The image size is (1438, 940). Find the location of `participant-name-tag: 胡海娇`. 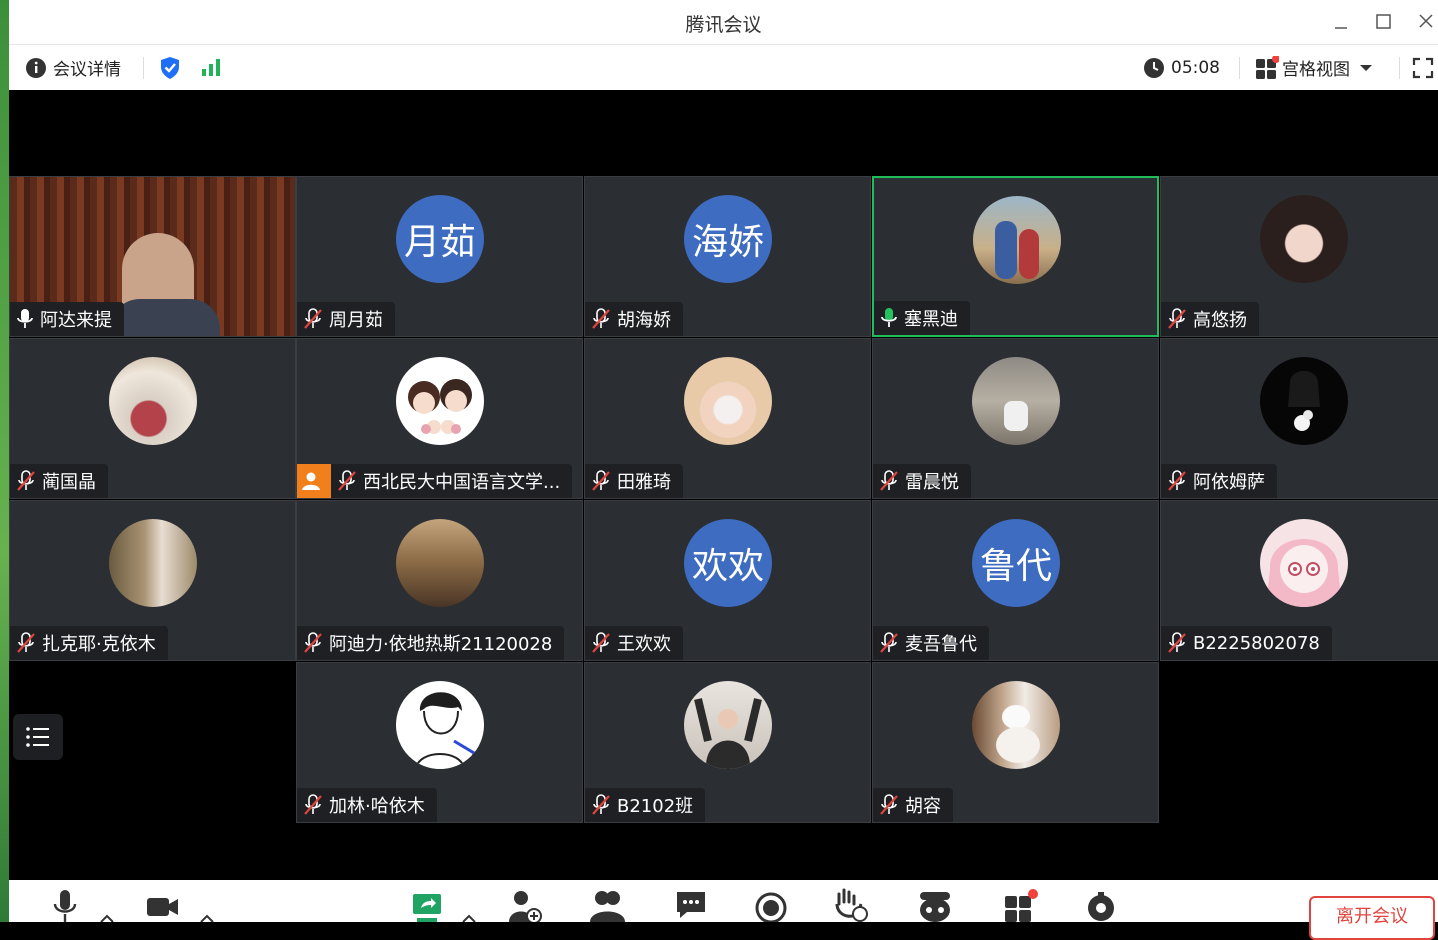

participant-name-tag: 胡海娇 is located at coordinates (634, 319).